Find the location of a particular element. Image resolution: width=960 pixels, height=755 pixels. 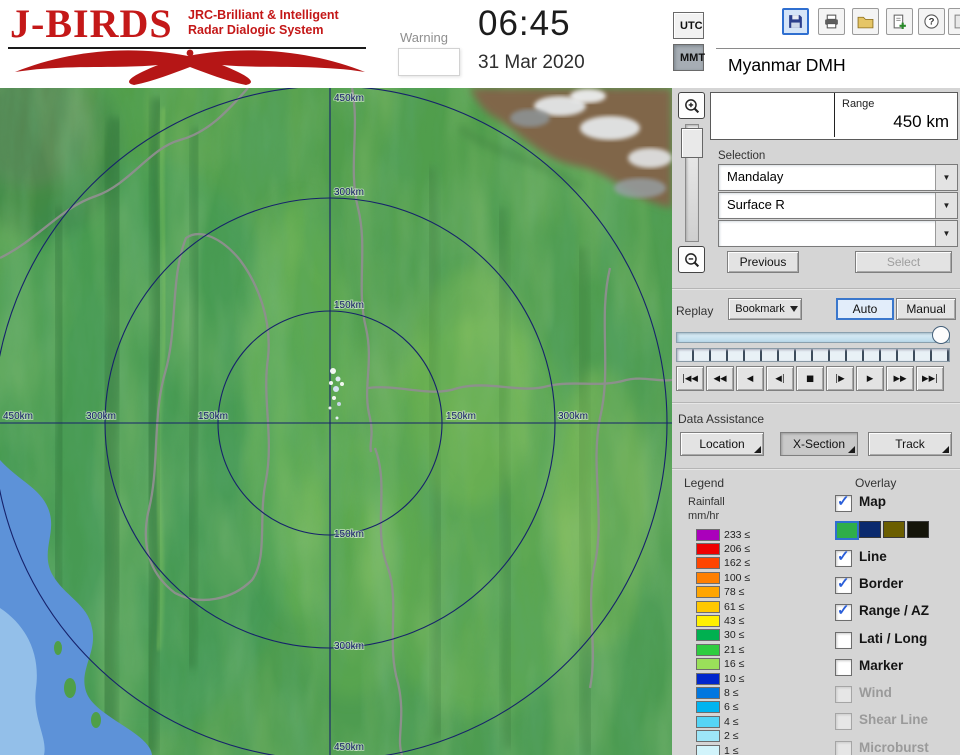

logo-title: J-BIRDS is located at coordinates (91, 23).